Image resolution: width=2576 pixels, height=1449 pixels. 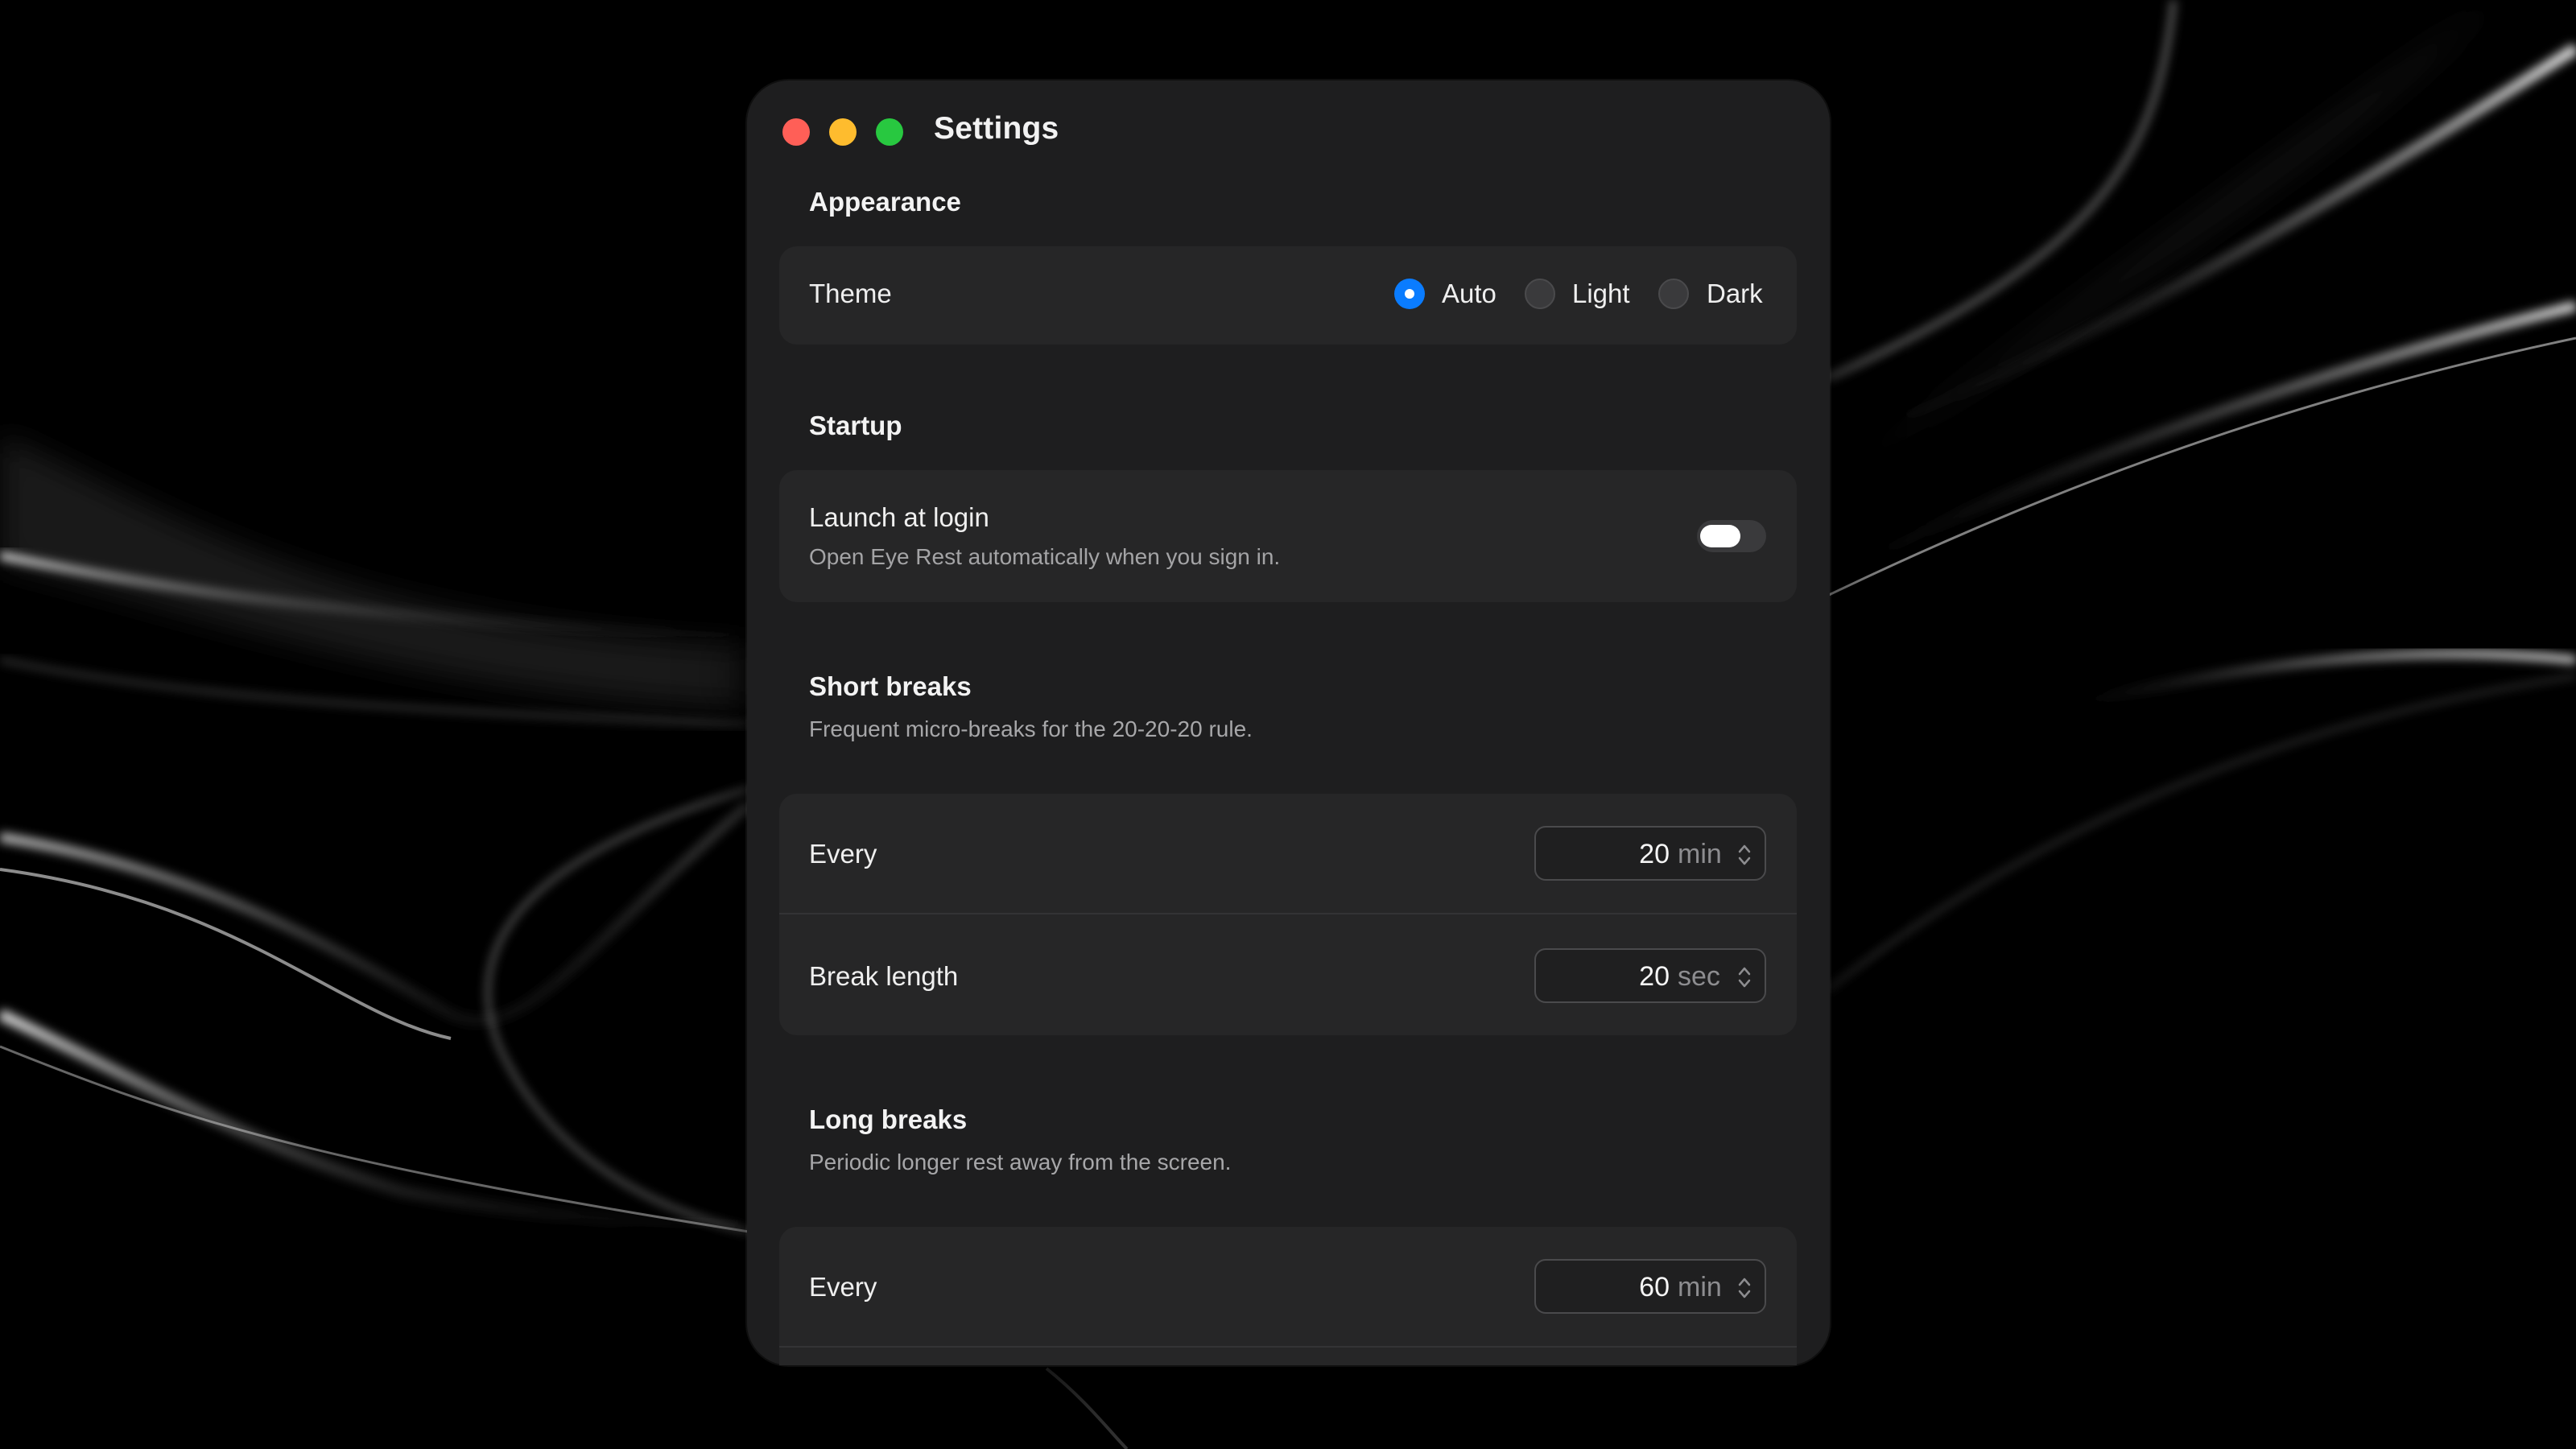 What do you see at coordinates (843, 854) in the screenshot?
I see `short-every-label: Every` at bounding box center [843, 854].